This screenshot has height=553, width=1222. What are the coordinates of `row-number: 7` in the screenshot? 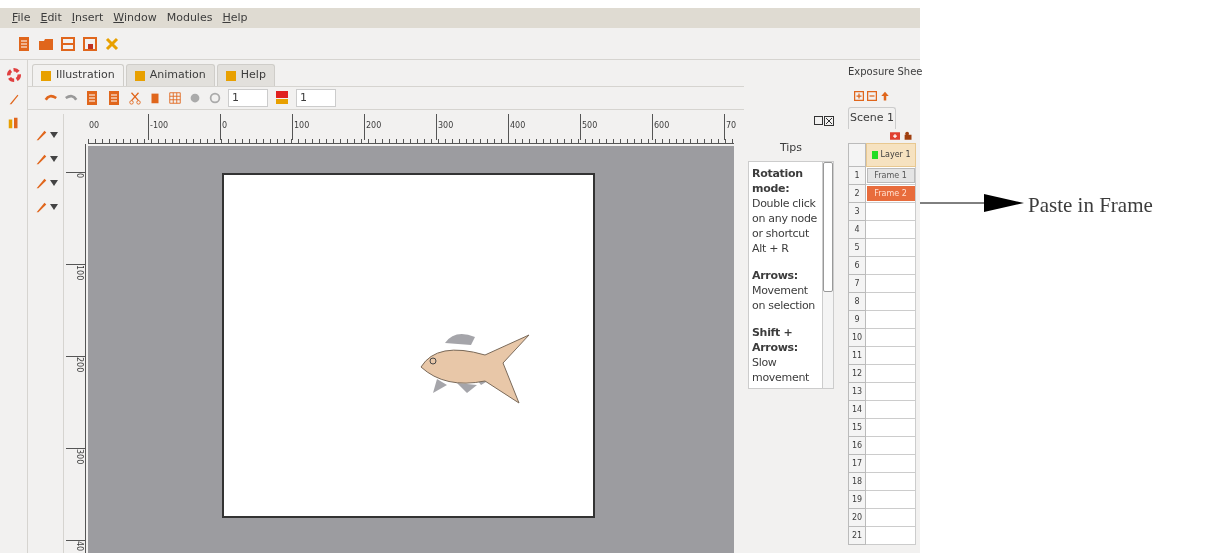 It's located at (857, 284).